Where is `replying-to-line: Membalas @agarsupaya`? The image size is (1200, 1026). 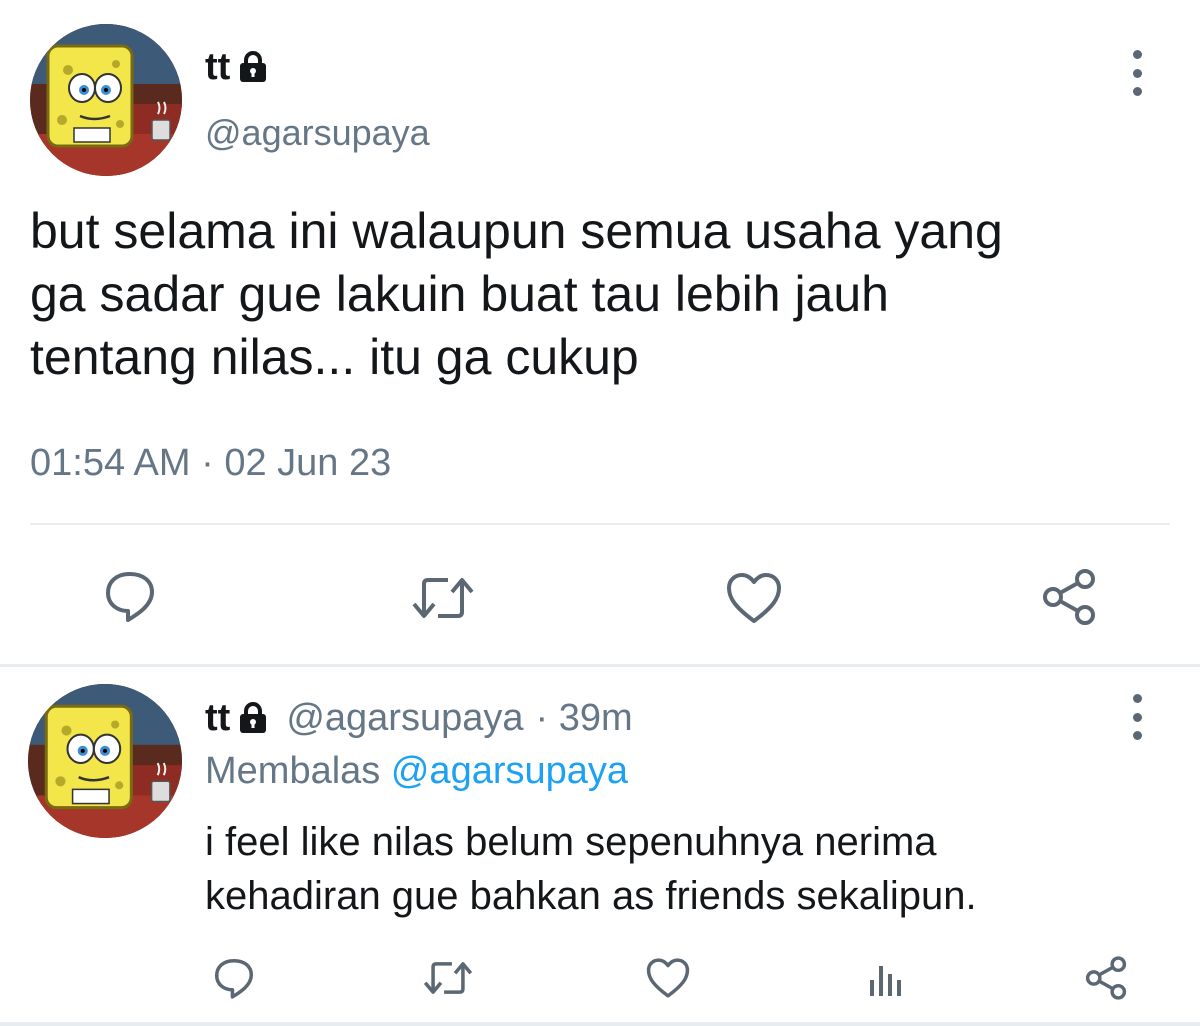 replying-to-line: Membalas @agarsupaya is located at coordinates (416, 771).